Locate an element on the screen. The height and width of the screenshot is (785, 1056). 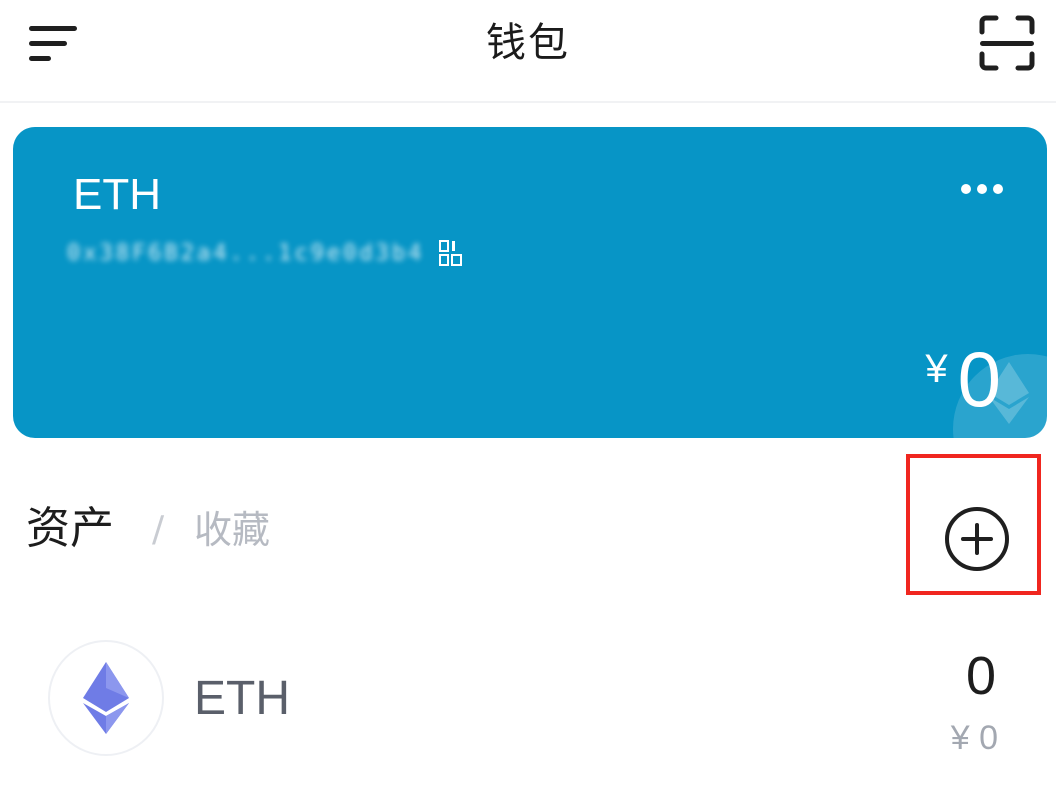
assets-section-header: 资产 / 收藏 is located at coordinates (528, 530).